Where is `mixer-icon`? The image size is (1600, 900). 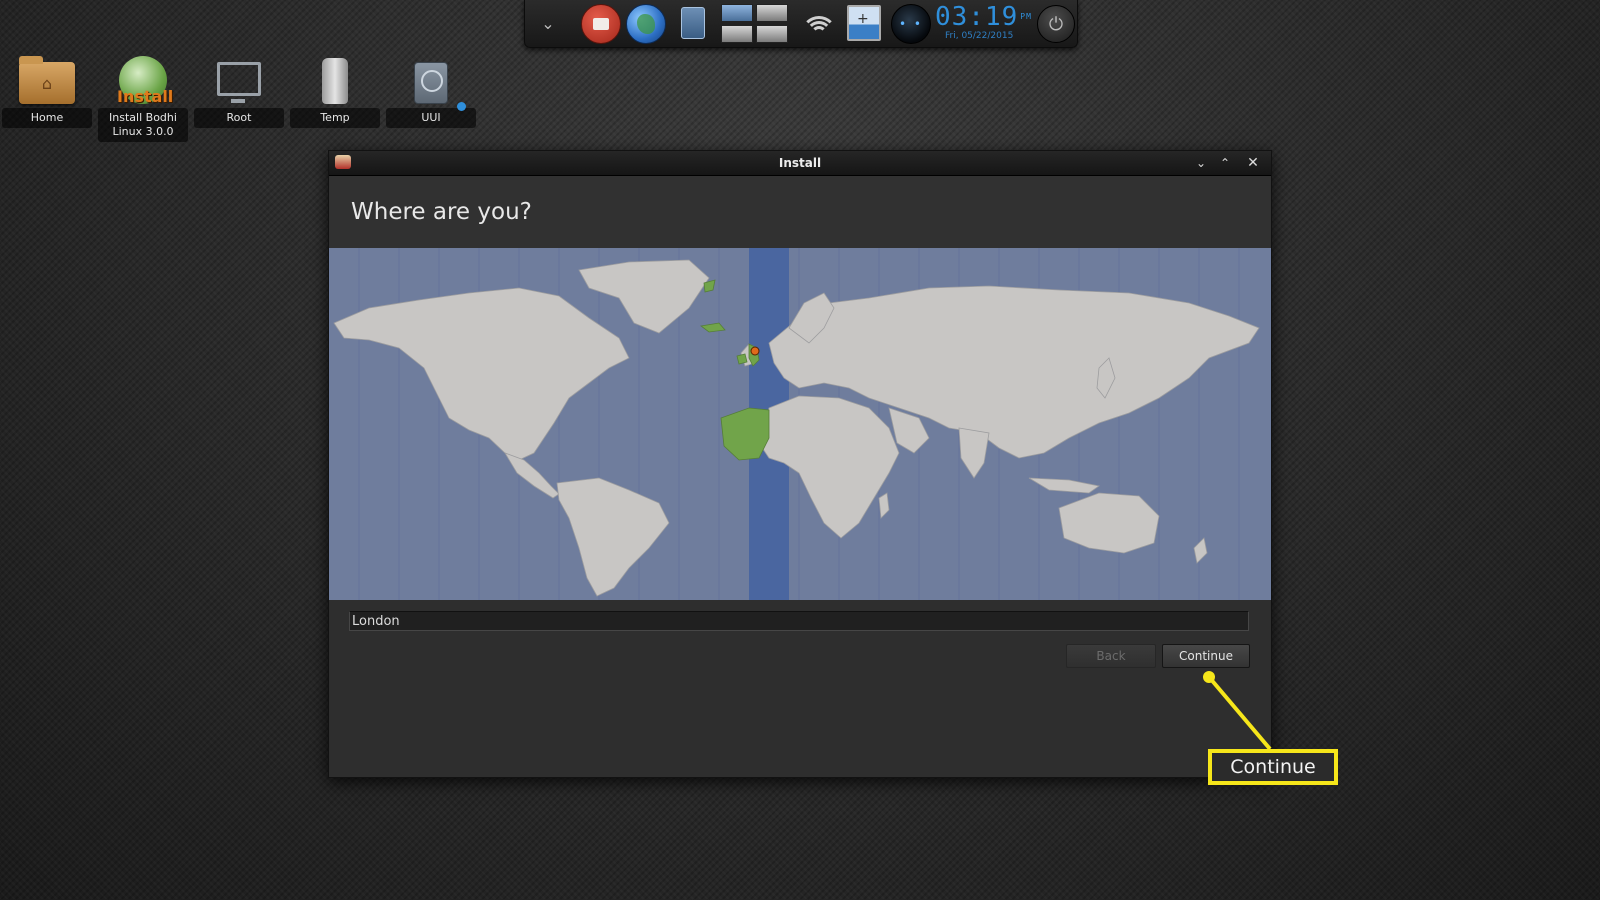 mixer-icon is located at coordinates (911, 24).